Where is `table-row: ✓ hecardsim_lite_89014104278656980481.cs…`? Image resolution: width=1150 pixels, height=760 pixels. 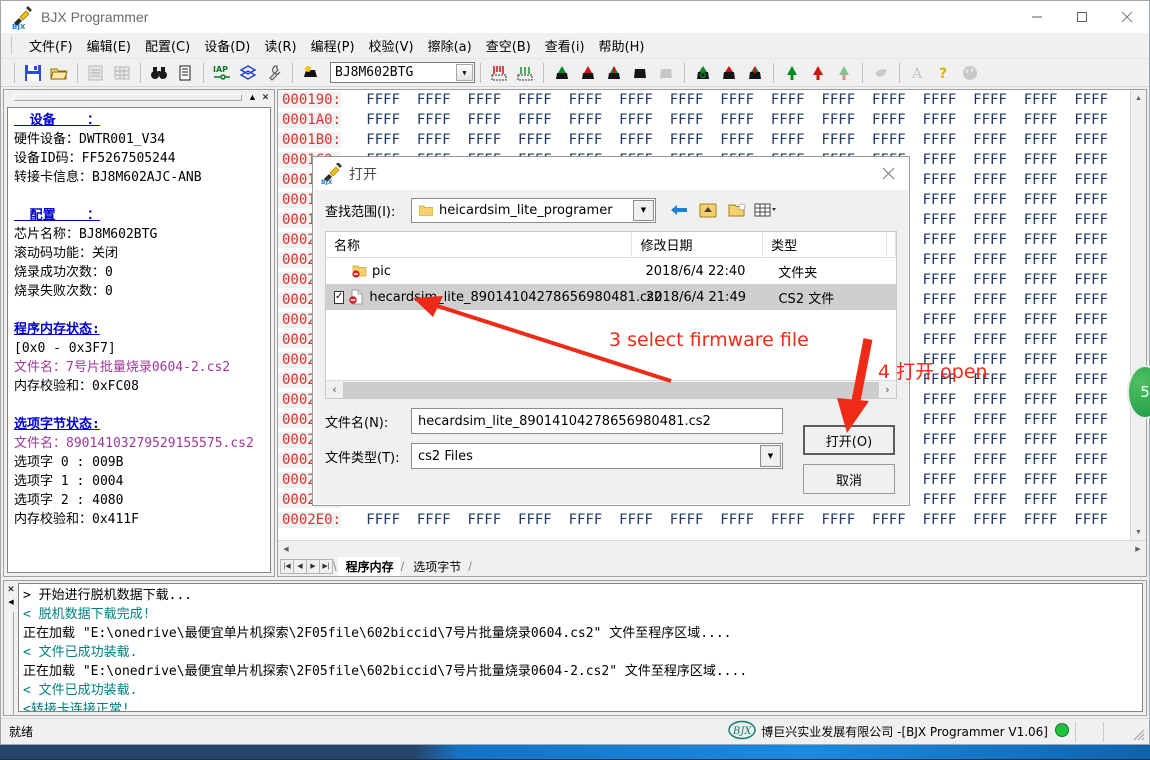
table-row: ✓ hecardsim_lite_89014104278656980481.cs… is located at coordinates (611, 297).